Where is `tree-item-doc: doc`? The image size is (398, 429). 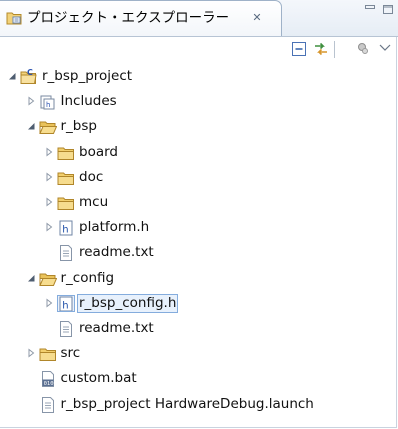 tree-item-doc: doc is located at coordinates (199, 178).